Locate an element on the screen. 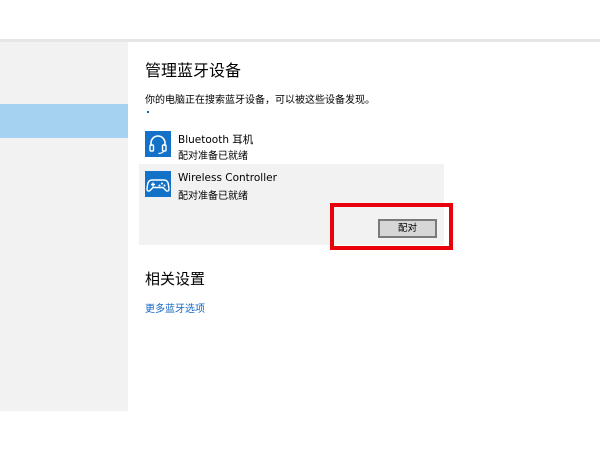 The height and width of the screenshot is (450, 600). device-item-bluetooth-headset: Bluetooth 耳机 配对准备已就绪 is located at coordinates (291, 144).